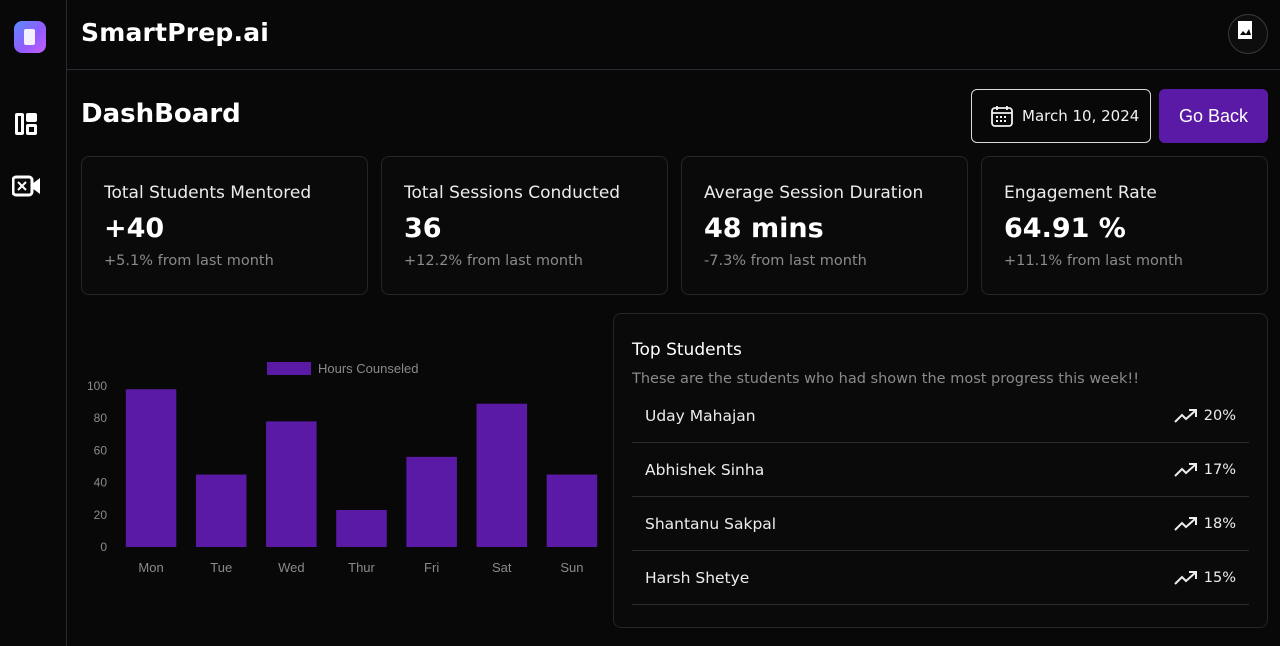 The image size is (1280, 646). Describe the element at coordinates (1219, 415) in the screenshot. I see `student-pct-value: 20%` at that location.